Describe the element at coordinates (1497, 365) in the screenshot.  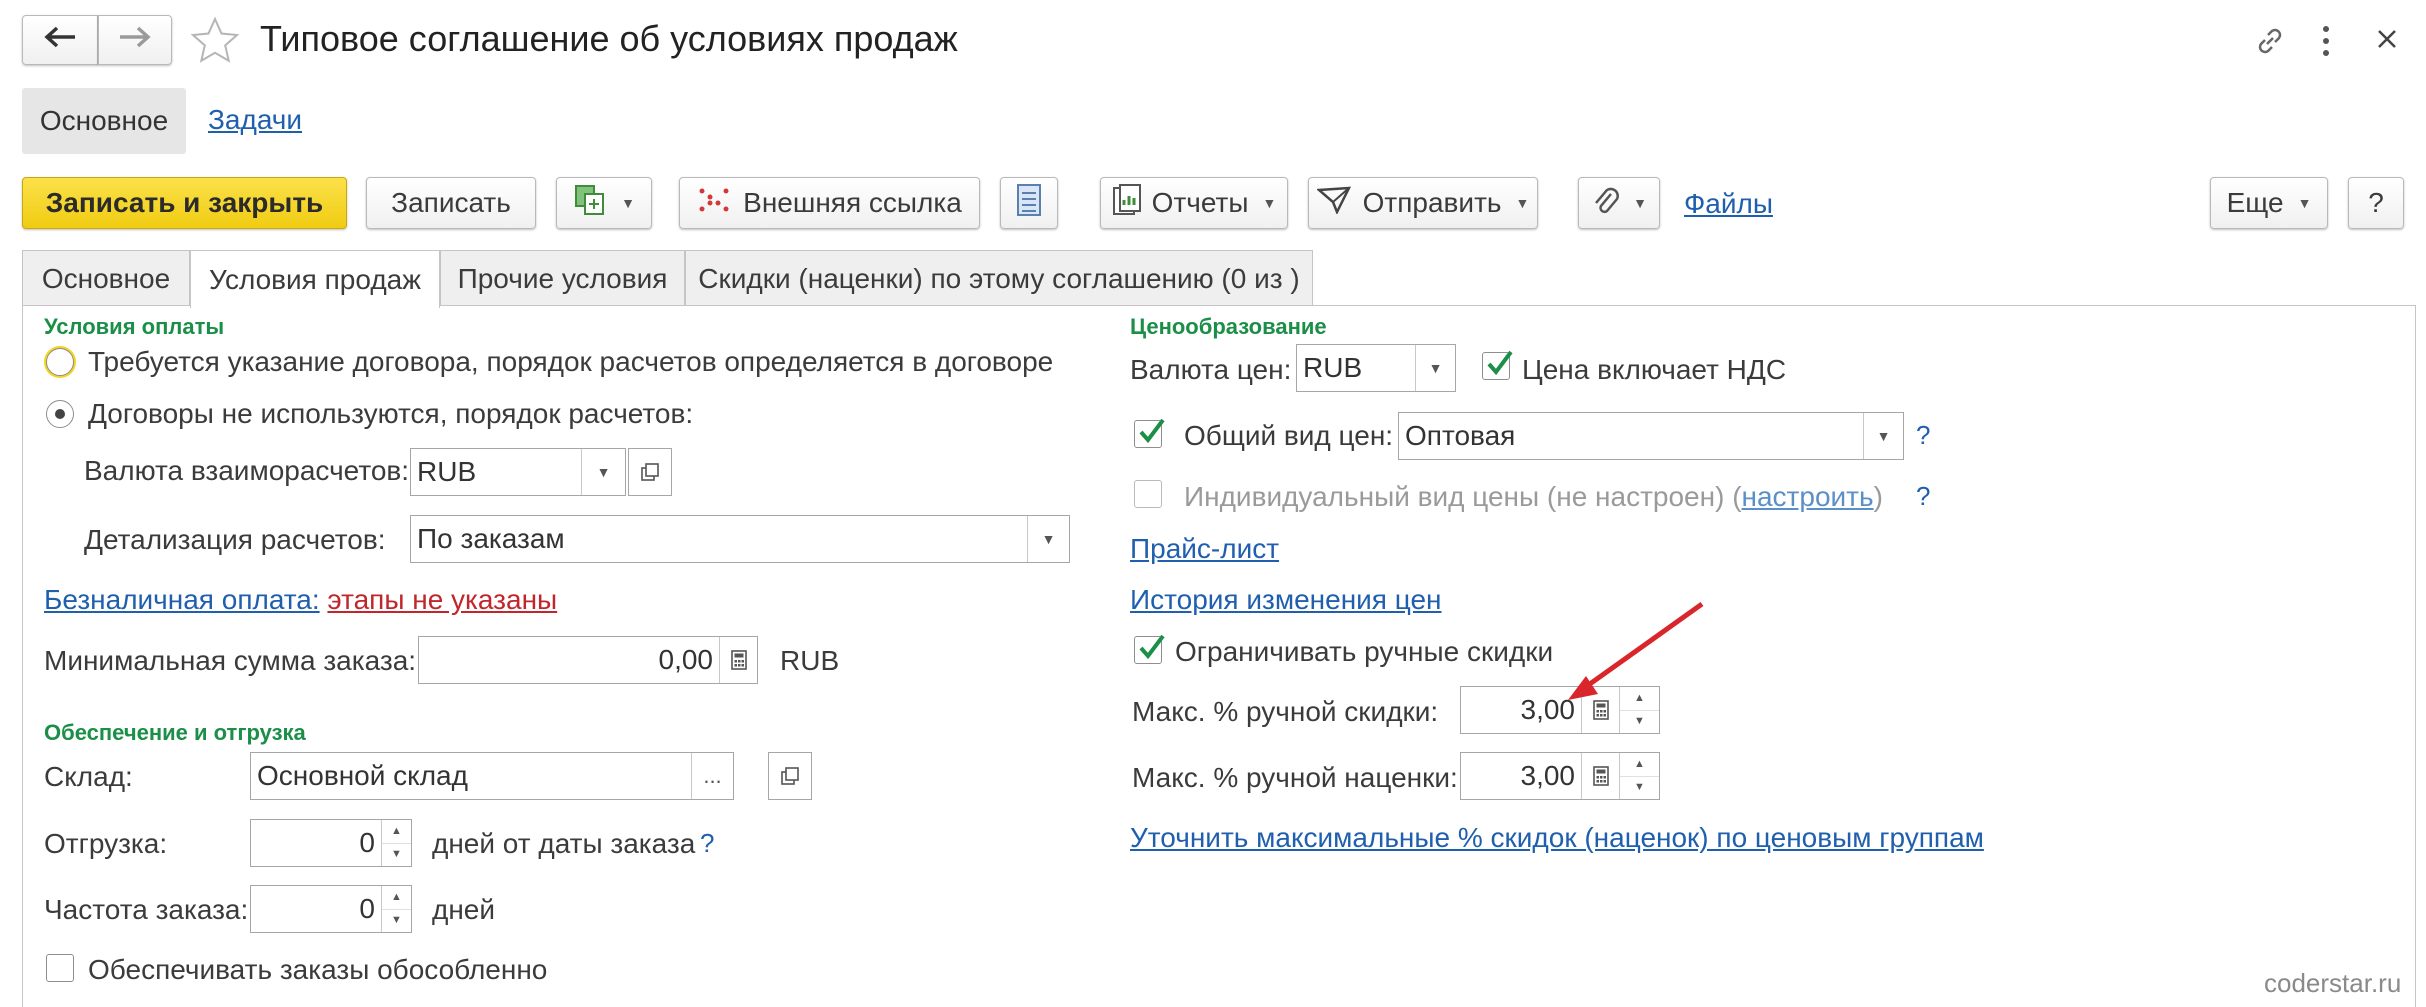
I see `vat-included-checkbox` at that location.